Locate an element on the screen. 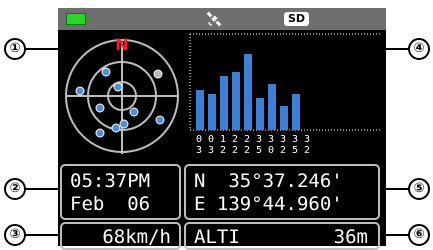 This screenshot has width=433, height=250. altitude-value: 36m is located at coordinates (350, 237).